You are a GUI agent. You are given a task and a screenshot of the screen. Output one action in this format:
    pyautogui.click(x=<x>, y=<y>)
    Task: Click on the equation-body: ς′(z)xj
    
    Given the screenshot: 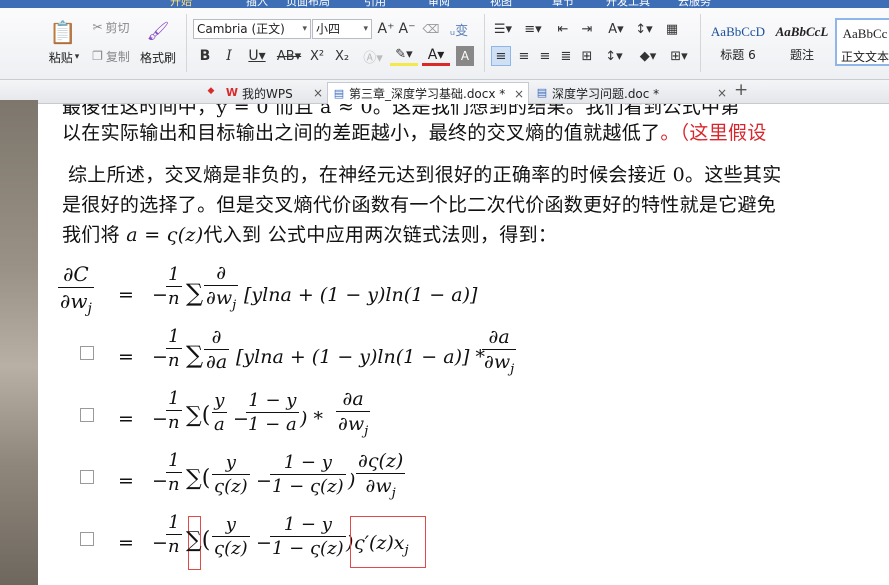 What is the action you would take?
    pyautogui.click(x=381, y=545)
    